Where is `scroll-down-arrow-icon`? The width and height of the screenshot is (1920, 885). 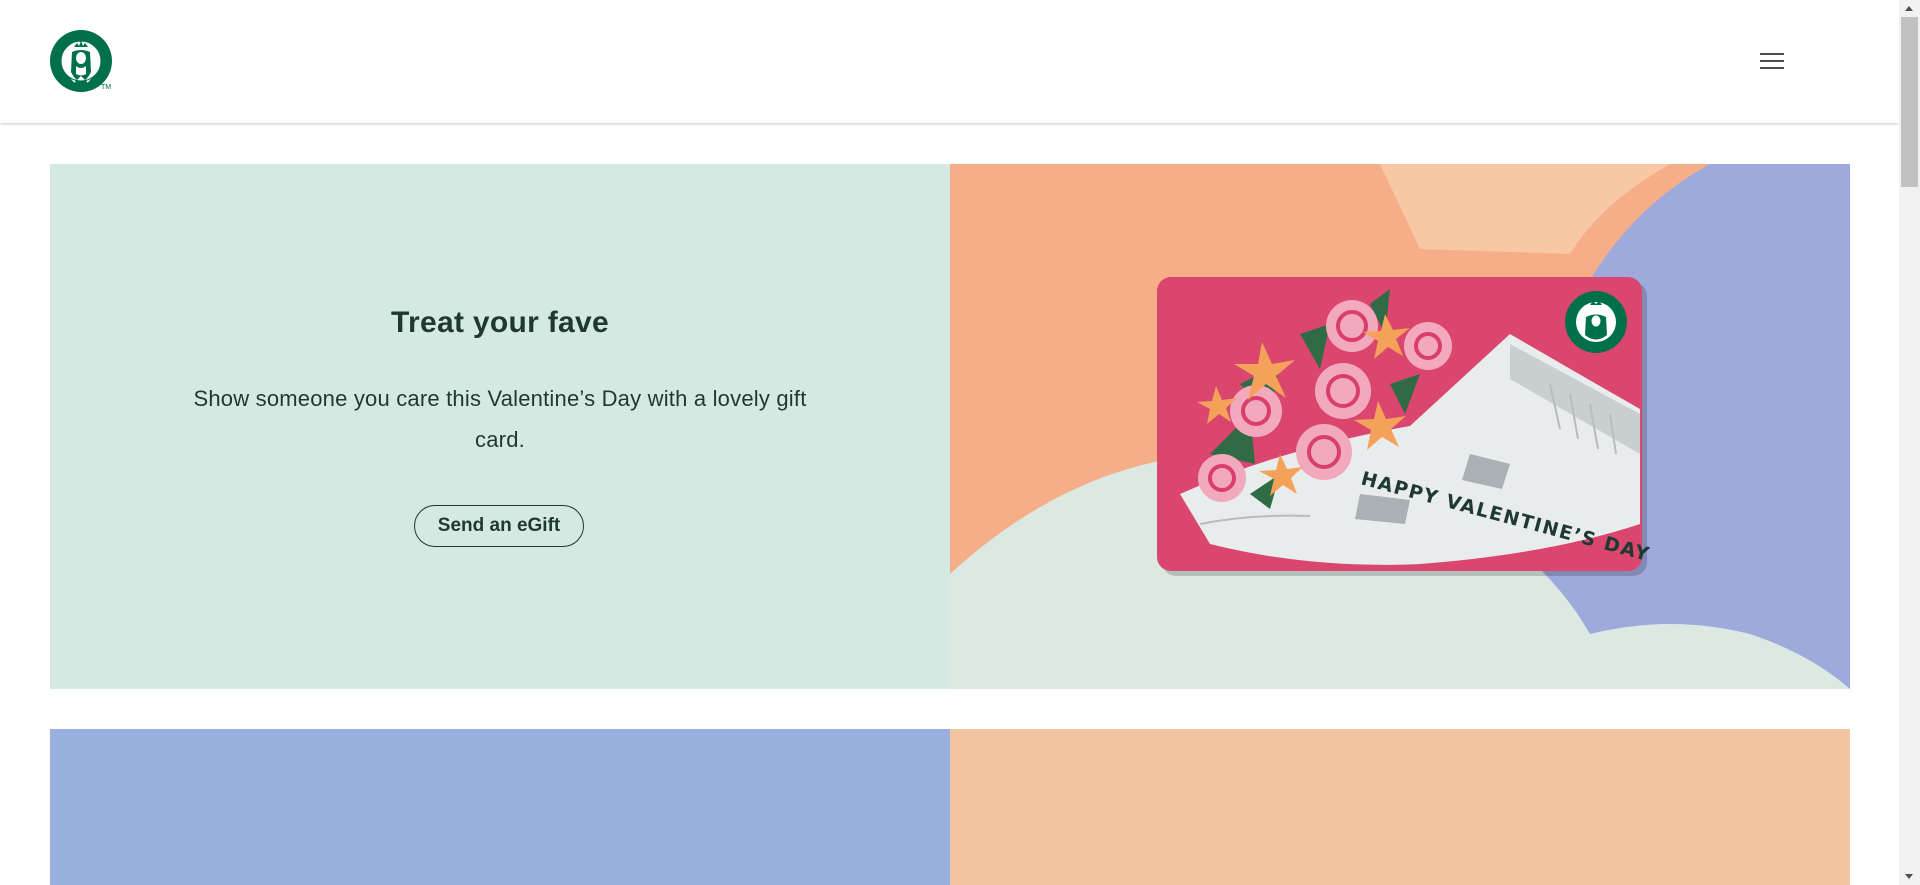
scroll-down-arrow-icon is located at coordinates (1909, 876).